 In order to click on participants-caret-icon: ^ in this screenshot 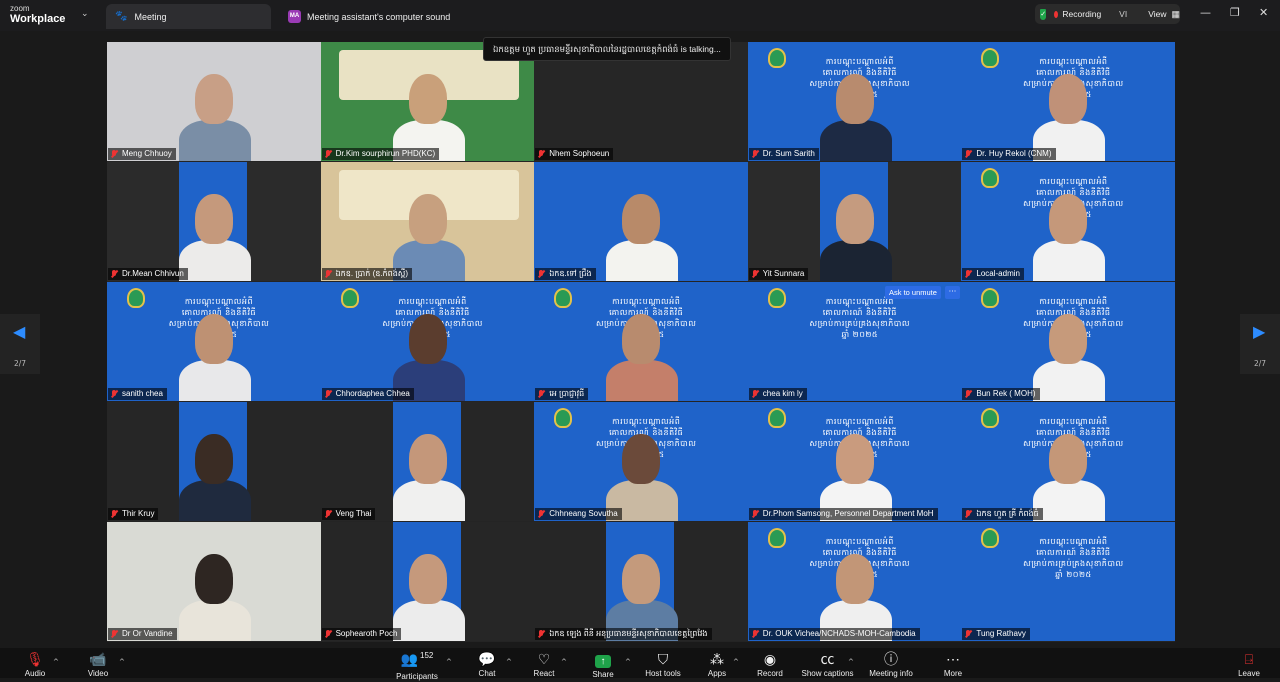, I will do `click(449, 662)`.